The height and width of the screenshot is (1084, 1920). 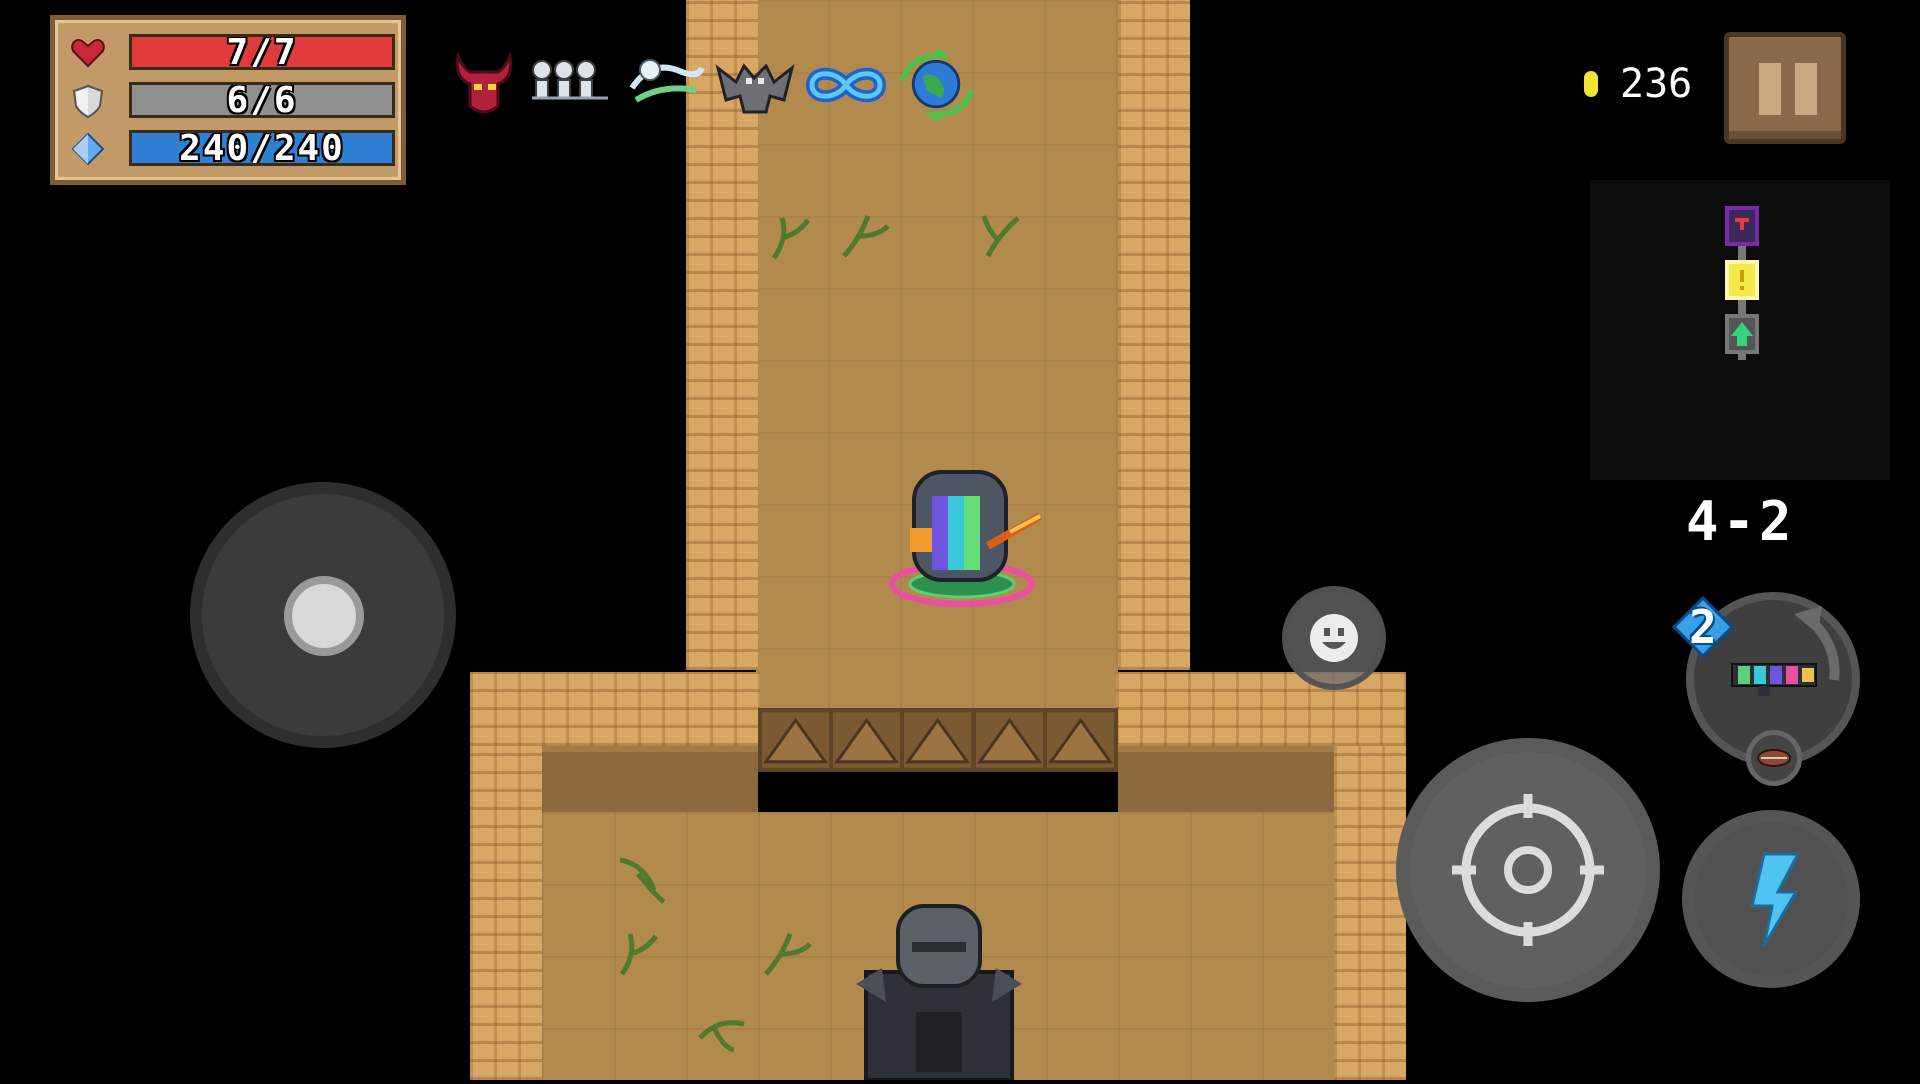 What do you see at coordinates (714, 65) in the screenshot?
I see `buff-bar` at bounding box center [714, 65].